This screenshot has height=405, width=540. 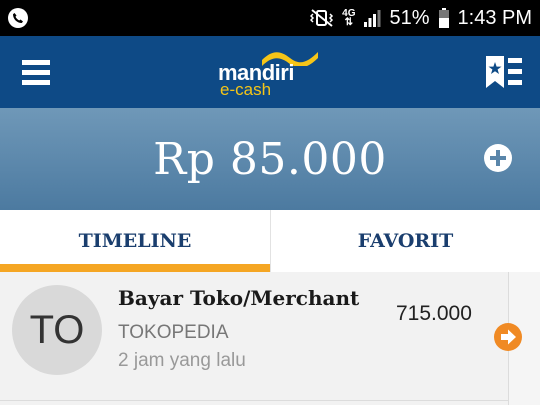 I want to click on avatar: TO, so click(x=57, y=330).